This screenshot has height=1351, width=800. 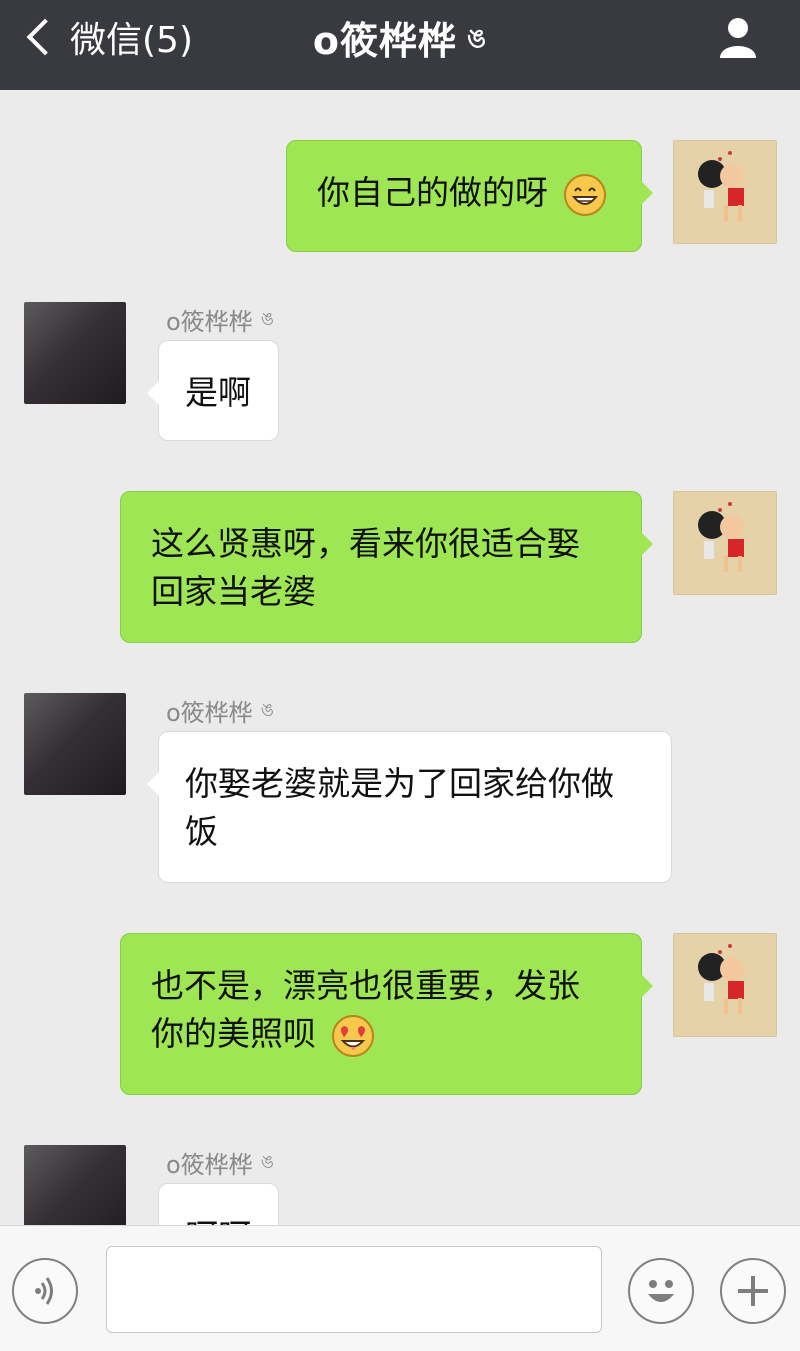 I want to click on message-bubble: 是啊, so click(x=213, y=390).